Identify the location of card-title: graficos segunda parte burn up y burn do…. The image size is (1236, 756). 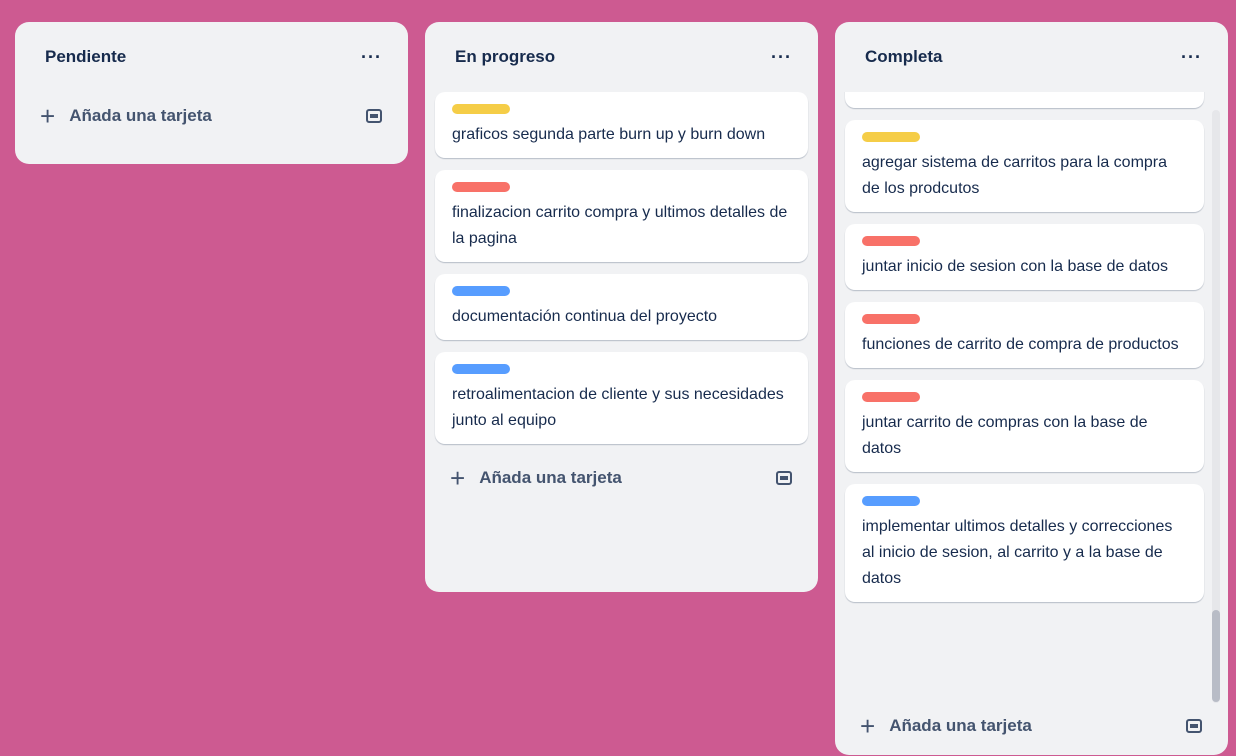
(609, 134).